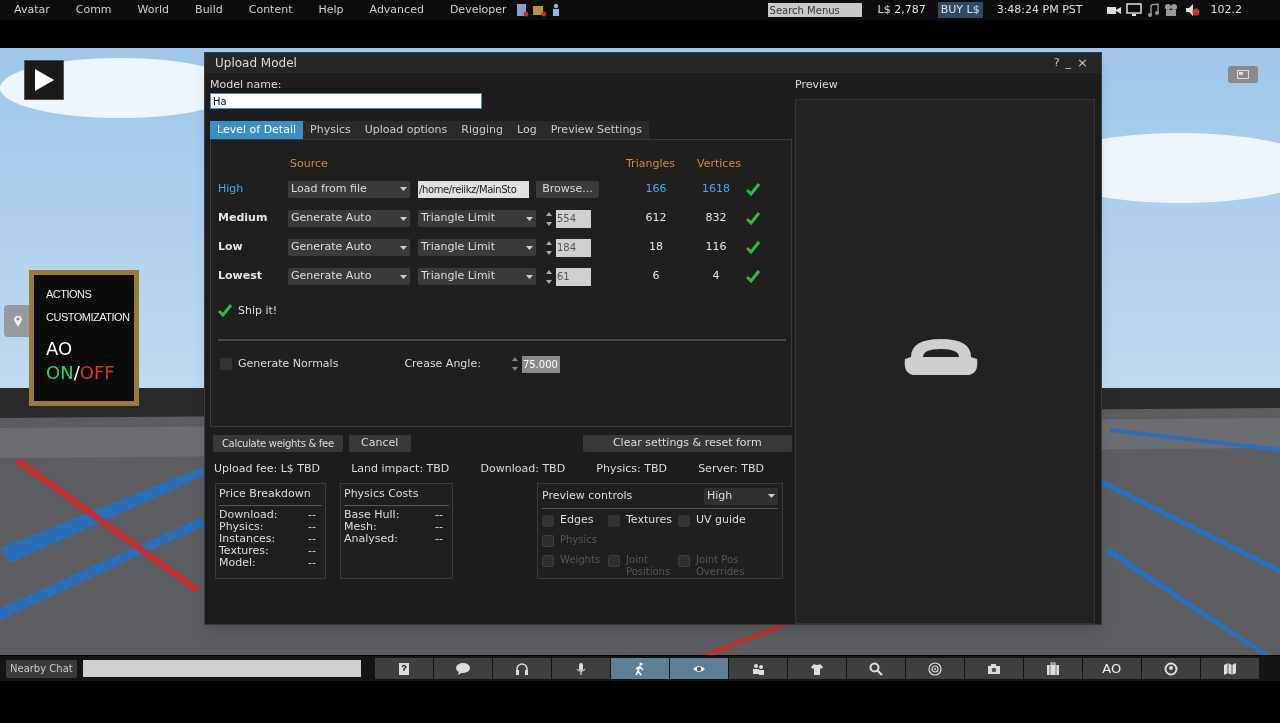  What do you see at coordinates (539, 10) in the screenshot?
I see `box-icon` at bounding box center [539, 10].